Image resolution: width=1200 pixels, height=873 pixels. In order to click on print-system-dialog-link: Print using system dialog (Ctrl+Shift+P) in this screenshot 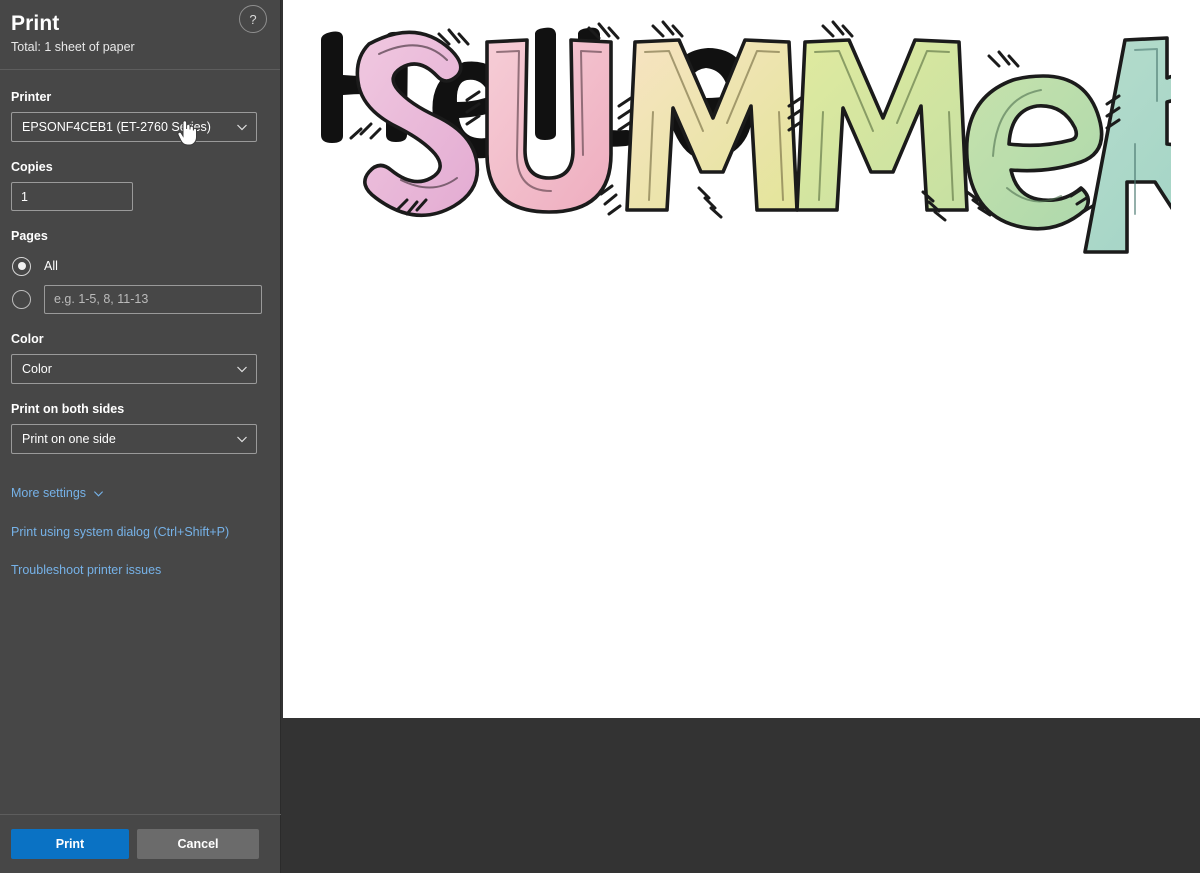, I will do `click(120, 532)`.